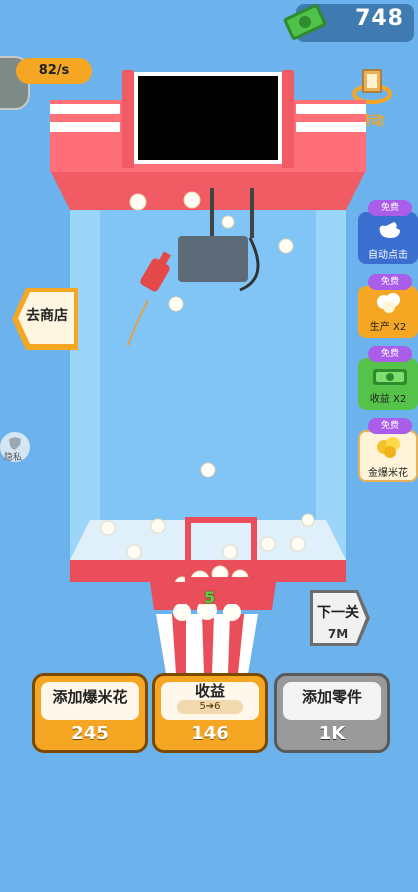  I want to click on currency-amount: 748, so click(379, 18).